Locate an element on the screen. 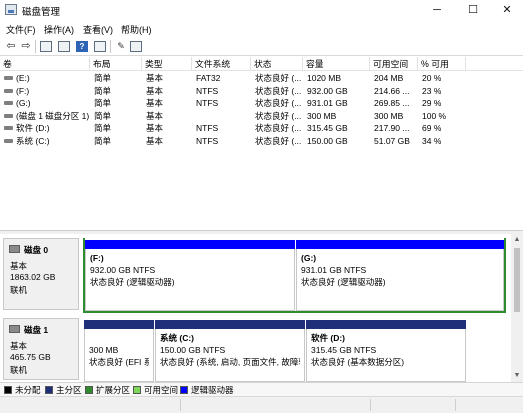 The height and width of the screenshot is (413, 523). partition-g-body: (G:) 931.01 GB NTFS 状态良好 (逻辑驱动器) is located at coordinates (400, 280).